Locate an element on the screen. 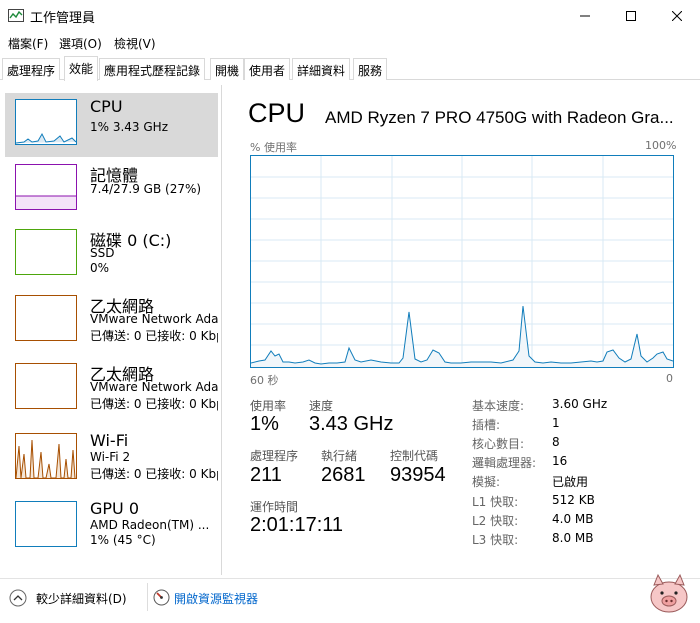 This screenshot has height=623, width=700. usage-axis-max: 100% is located at coordinates (661, 145).